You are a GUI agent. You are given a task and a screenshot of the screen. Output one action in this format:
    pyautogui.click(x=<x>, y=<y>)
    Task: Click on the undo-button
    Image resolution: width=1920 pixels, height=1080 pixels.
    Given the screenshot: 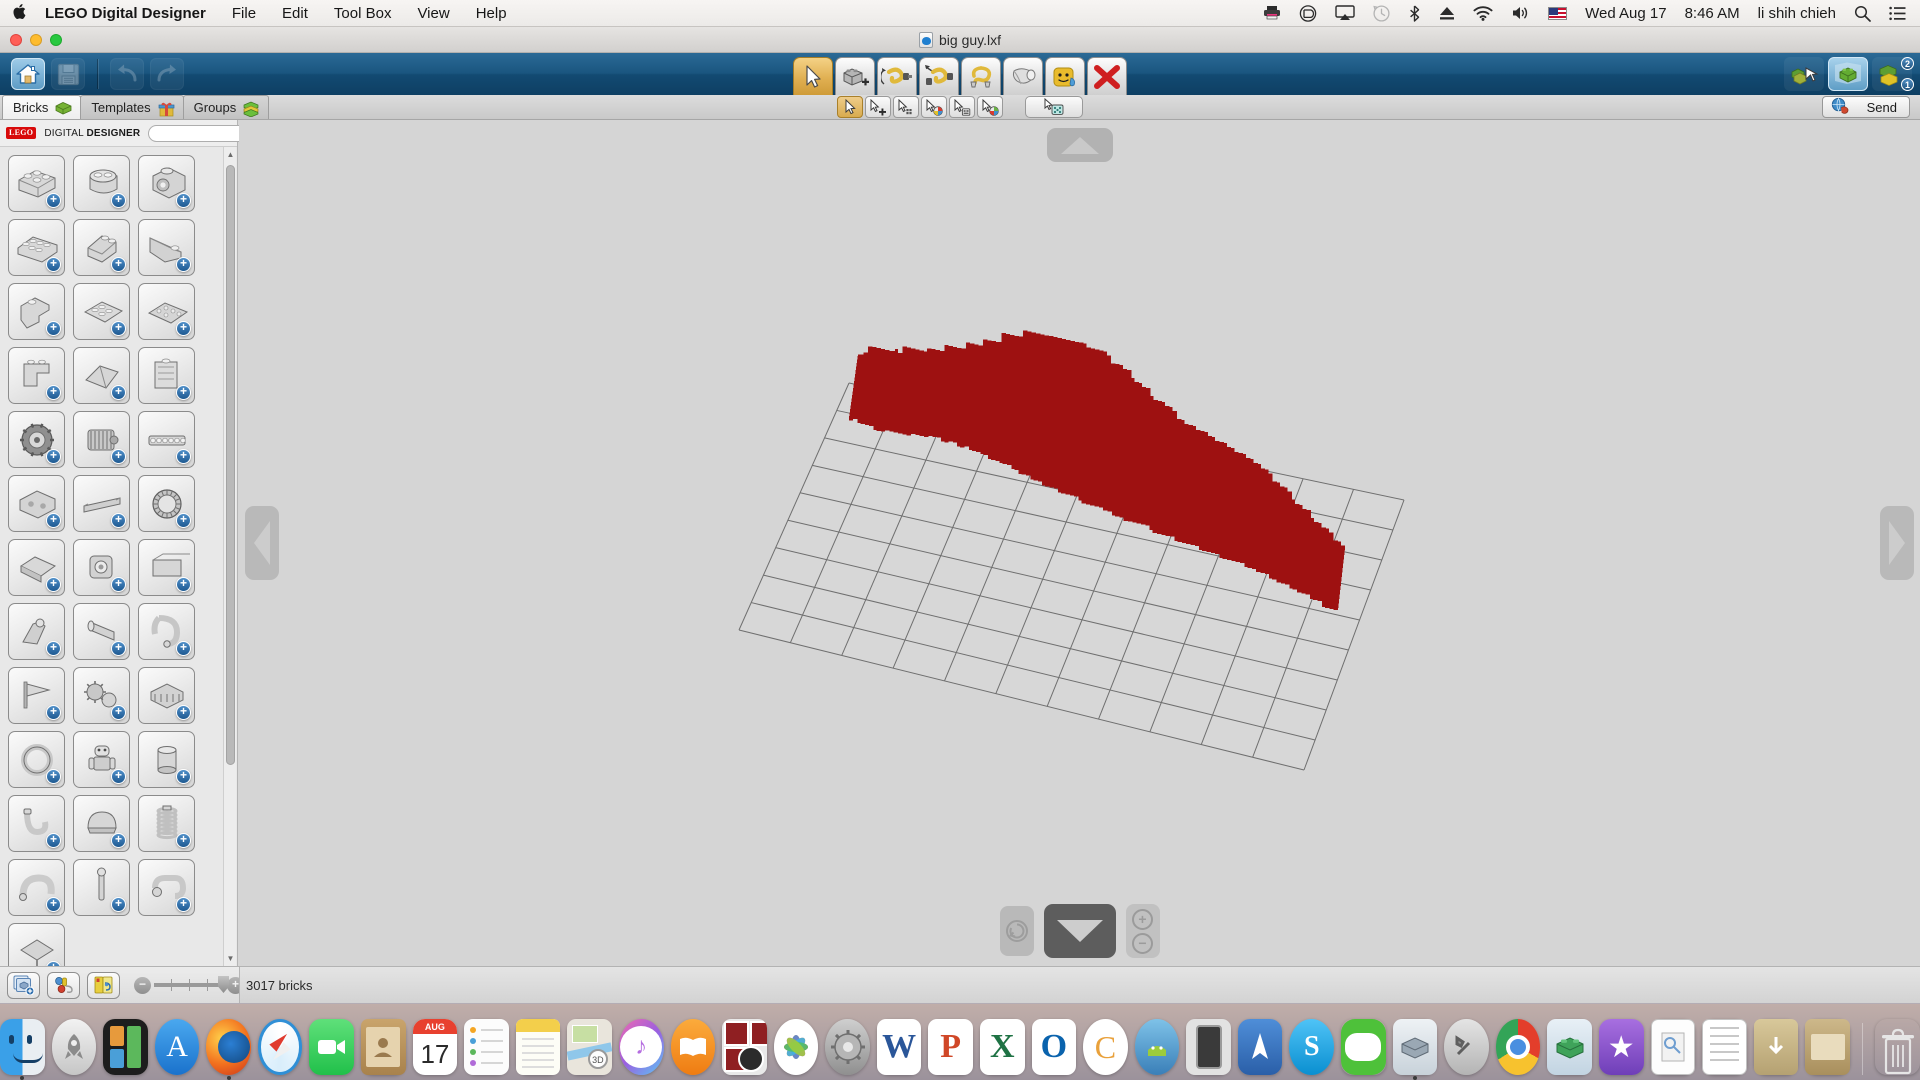 What is the action you would take?
    pyautogui.click(x=127, y=74)
    